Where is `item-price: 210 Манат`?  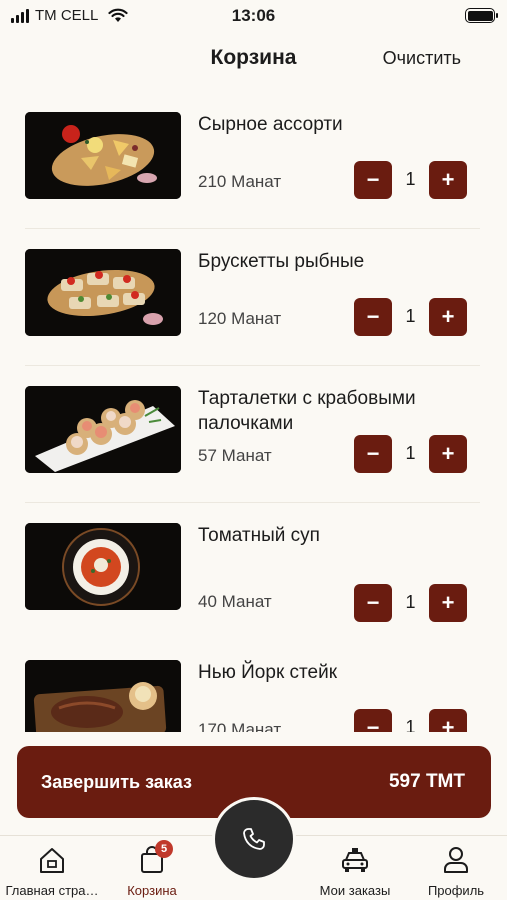 item-price: 210 Манат is located at coordinates (240, 181).